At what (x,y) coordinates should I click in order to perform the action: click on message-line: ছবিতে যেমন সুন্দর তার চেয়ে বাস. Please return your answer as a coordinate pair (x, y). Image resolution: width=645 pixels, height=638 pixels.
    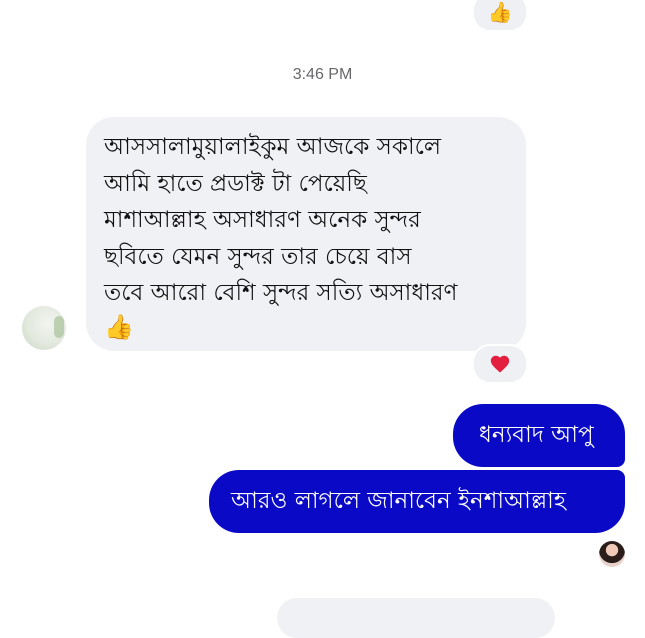
    Looking at the image, I should click on (258, 256).